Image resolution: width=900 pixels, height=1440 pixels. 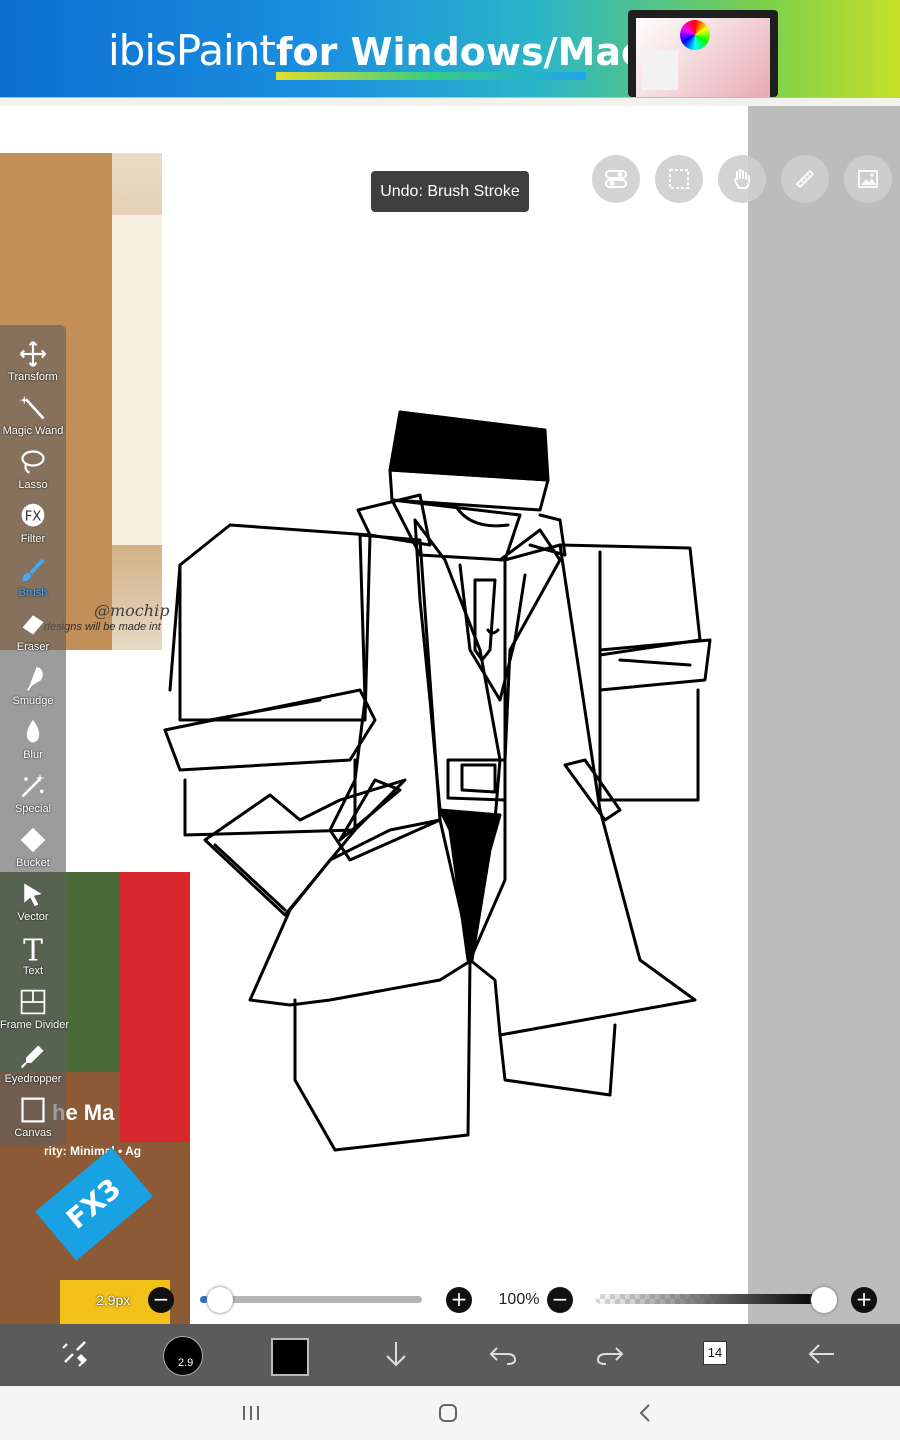 I want to click on redo-button, so click(x=610, y=1355).